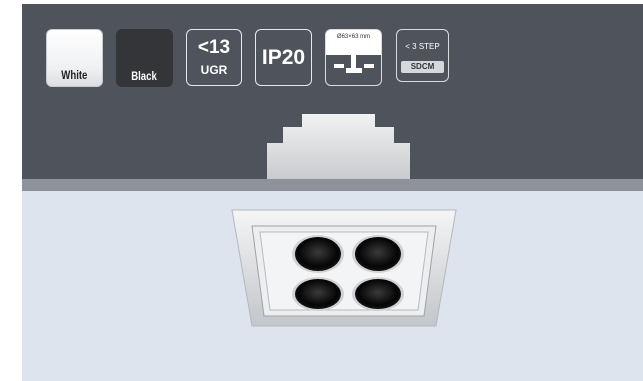 This screenshot has height=381, width=643. I want to click on cutout-badge: Ø63×63 mm, so click(353, 57).